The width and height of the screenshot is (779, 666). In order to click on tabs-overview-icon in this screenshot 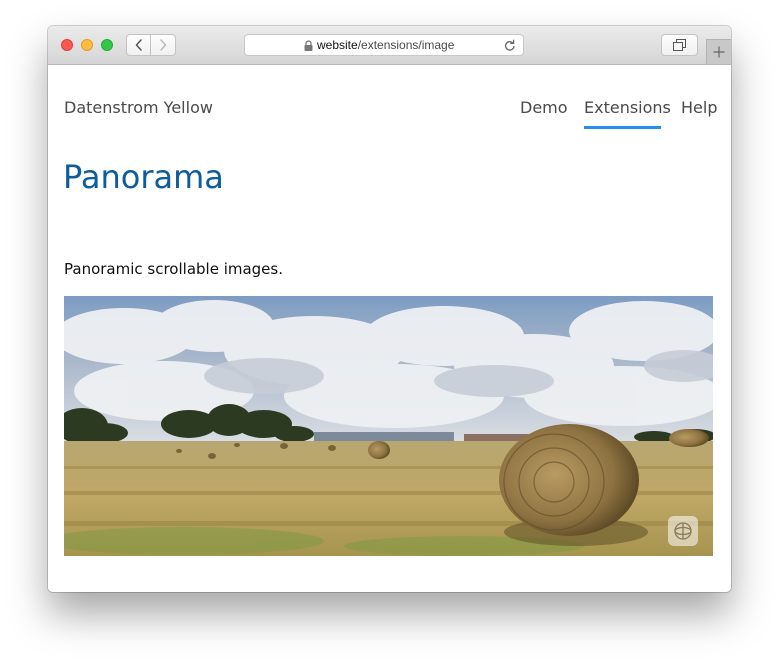, I will do `click(679, 45)`.